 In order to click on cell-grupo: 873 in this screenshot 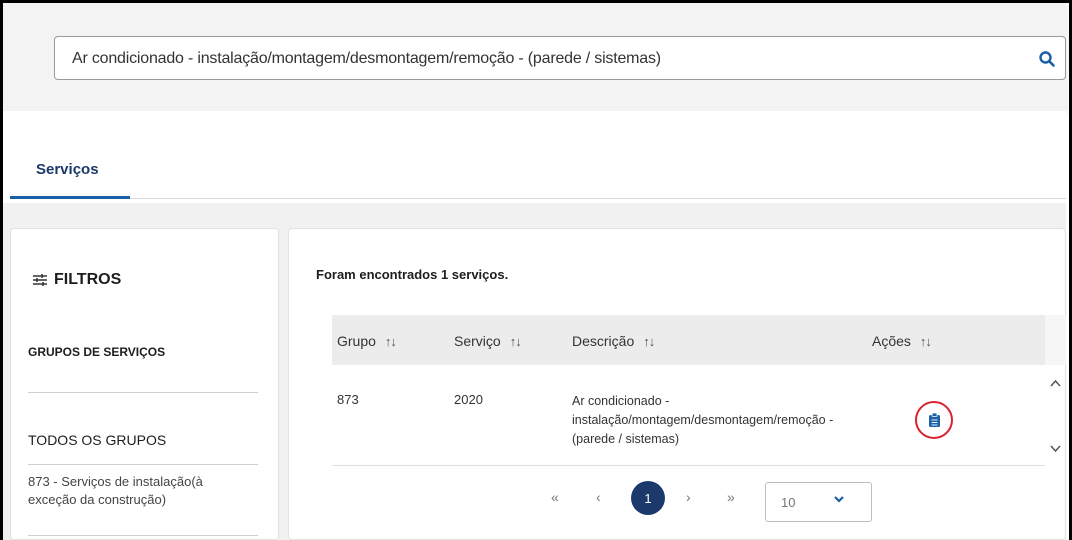, I will do `click(348, 399)`.